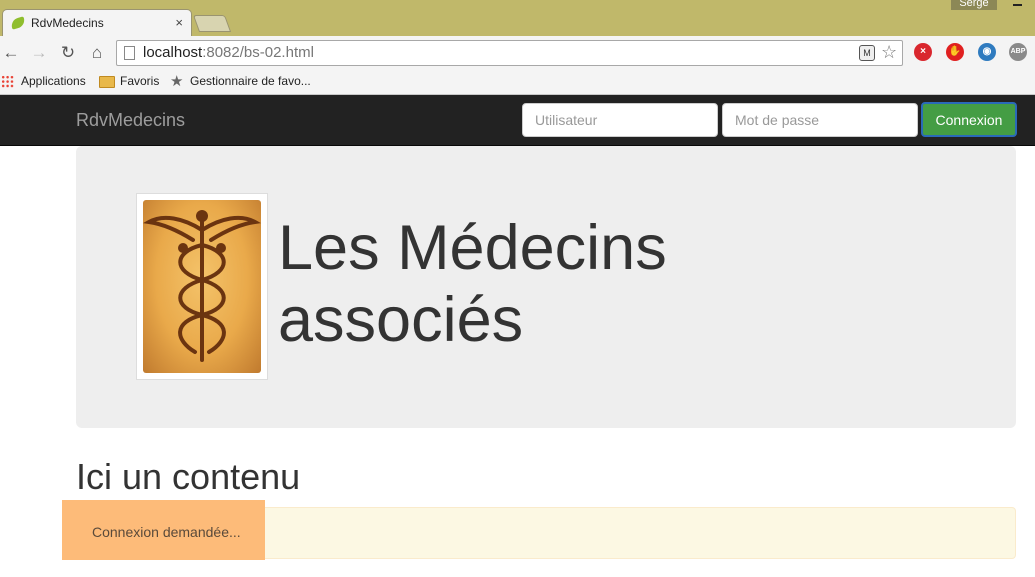 The image size is (1035, 577). What do you see at coordinates (974, 5) in the screenshot?
I see `profile-button: Serge` at bounding box center [974, 5].